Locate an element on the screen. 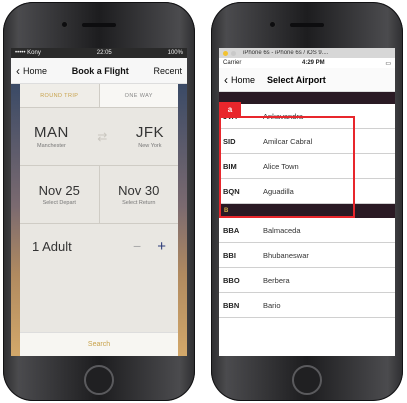 The width and height of the screenshot is (407, 403). minus-button: − is located at coordinates (137, 246).